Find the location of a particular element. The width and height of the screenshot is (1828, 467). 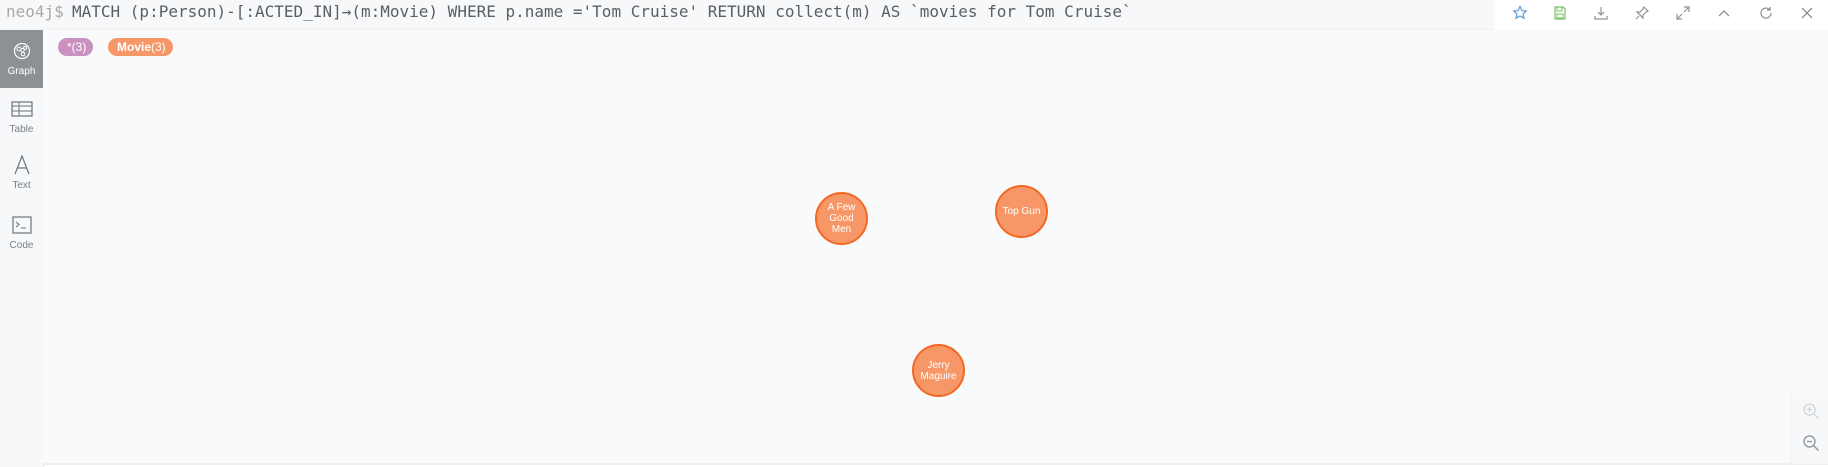

label-pill-all: *(3) is located at coordinates (75, 47).